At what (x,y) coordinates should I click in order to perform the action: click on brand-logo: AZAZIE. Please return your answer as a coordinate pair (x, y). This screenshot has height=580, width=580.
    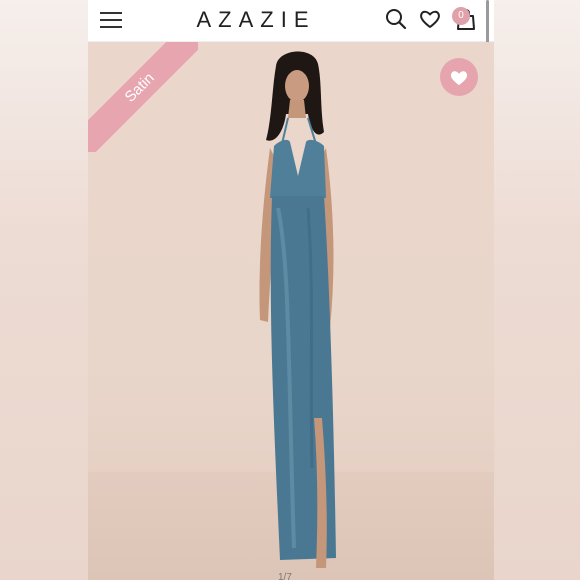
    Looking at the image, I should click on (256, 20).